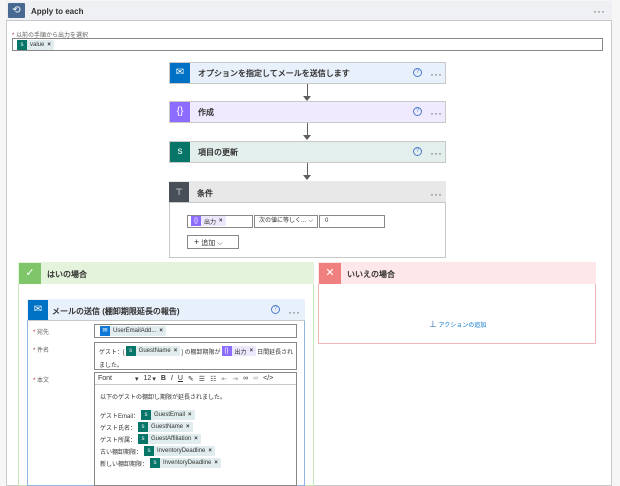 This screenshot has height=486, width=620. Describe the element at coordinates (191, 379) in the screenshot. I see `pen-icon: ✎` at that location.